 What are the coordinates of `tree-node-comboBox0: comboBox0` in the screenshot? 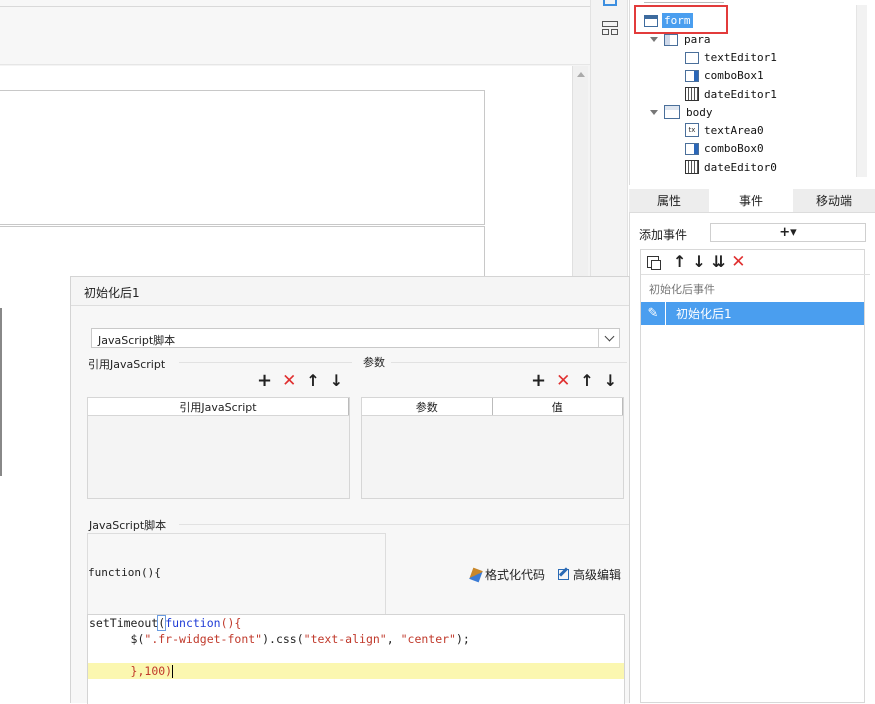 It's located at (724, 148).